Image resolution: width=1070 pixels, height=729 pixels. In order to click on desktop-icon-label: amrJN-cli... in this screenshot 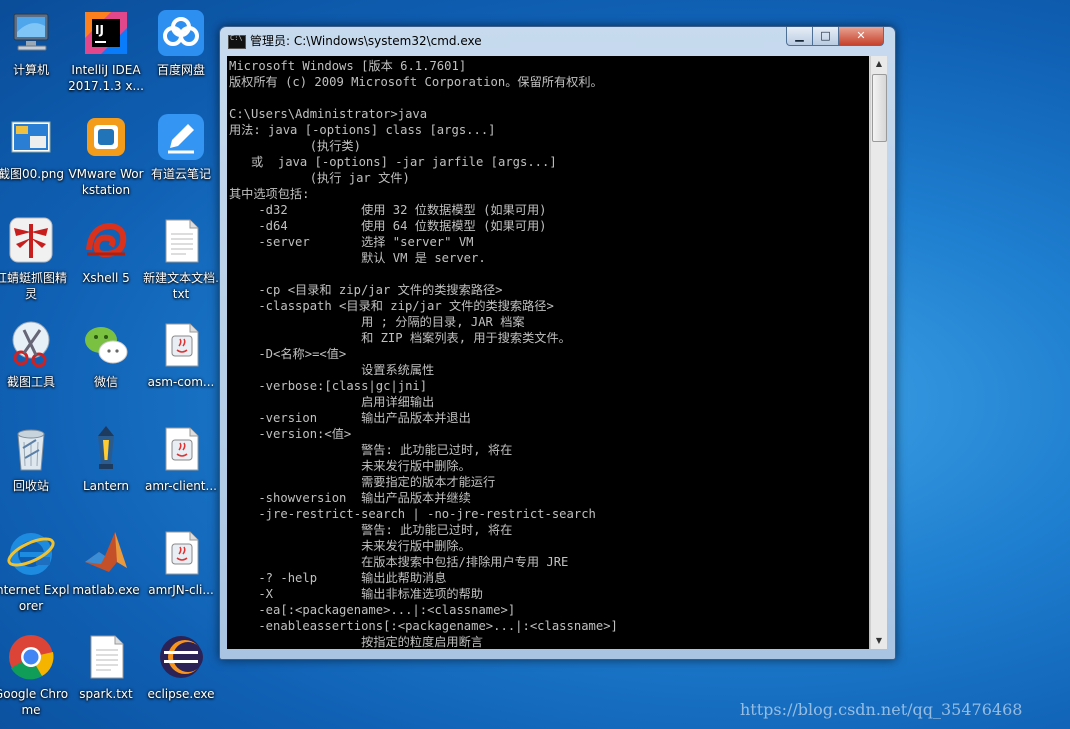, I will do `click(181, 590)`.